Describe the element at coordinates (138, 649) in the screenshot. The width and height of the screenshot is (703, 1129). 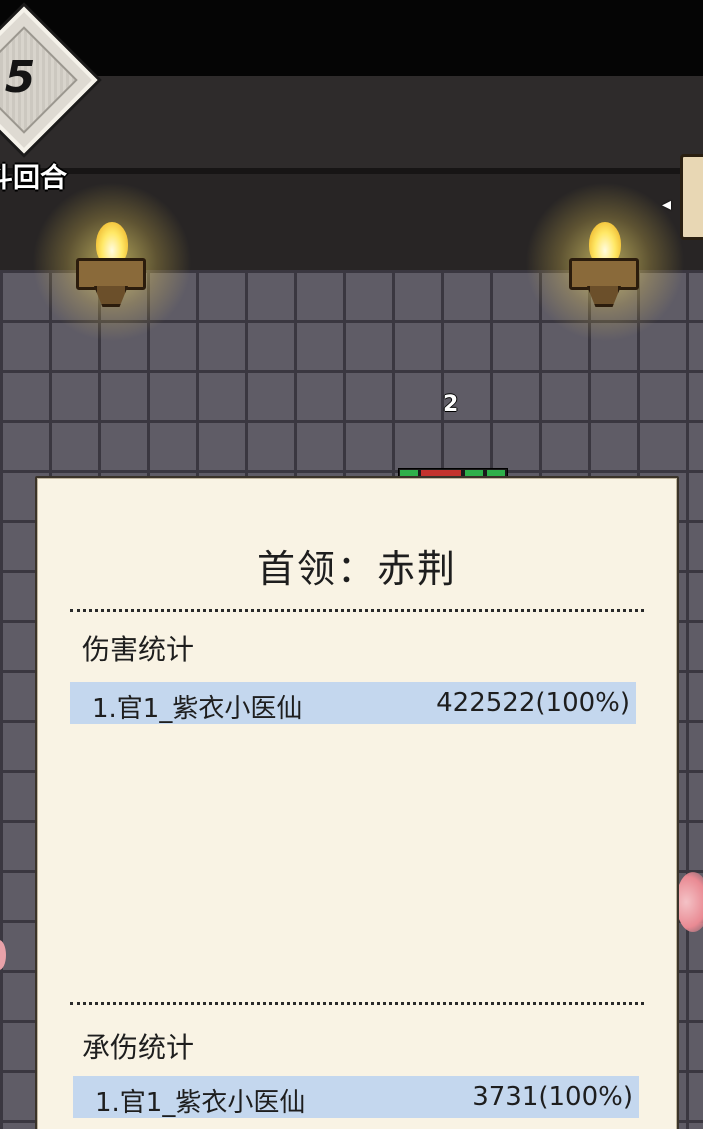
I see `damage-section-heading: 伤害统计` at that location.